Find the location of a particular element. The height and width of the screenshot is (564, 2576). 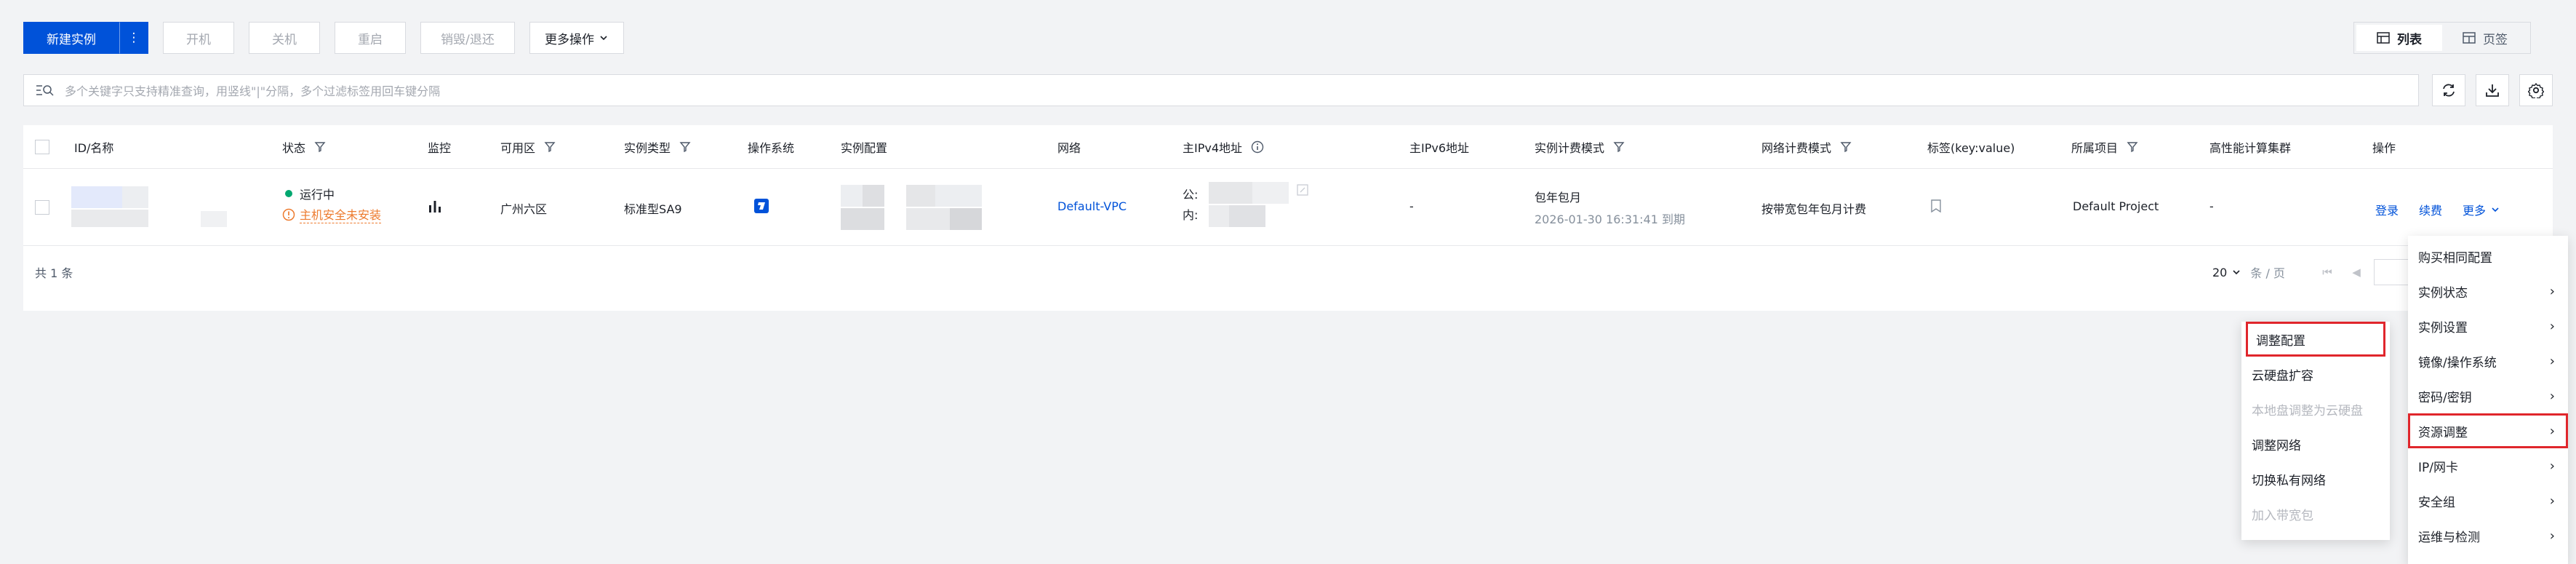

resource-submenu-item-label: 调整配置 is located at coordinates (2280, 341).